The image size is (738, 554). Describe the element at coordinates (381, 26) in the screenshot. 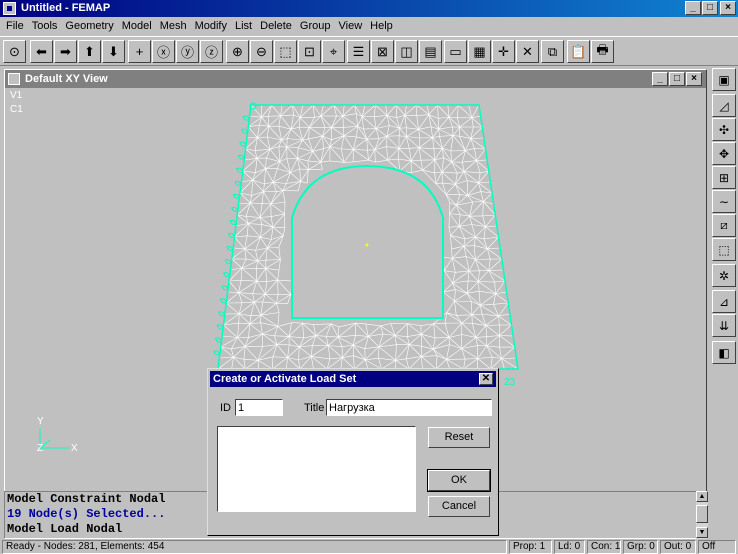

I see `menu-help: Help` at that location.